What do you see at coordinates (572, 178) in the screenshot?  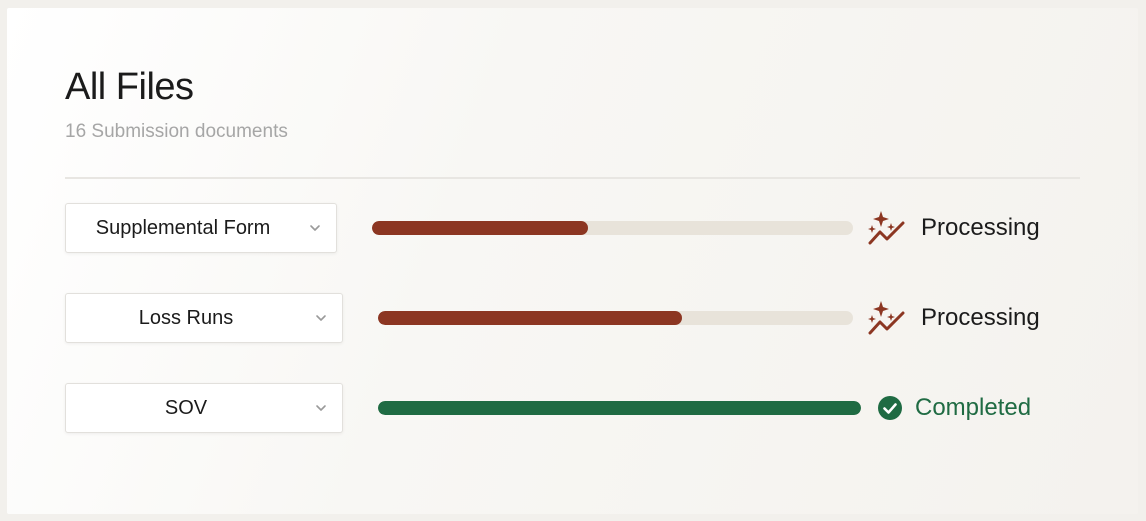 I see `divider` at bounding box center [572, 178].